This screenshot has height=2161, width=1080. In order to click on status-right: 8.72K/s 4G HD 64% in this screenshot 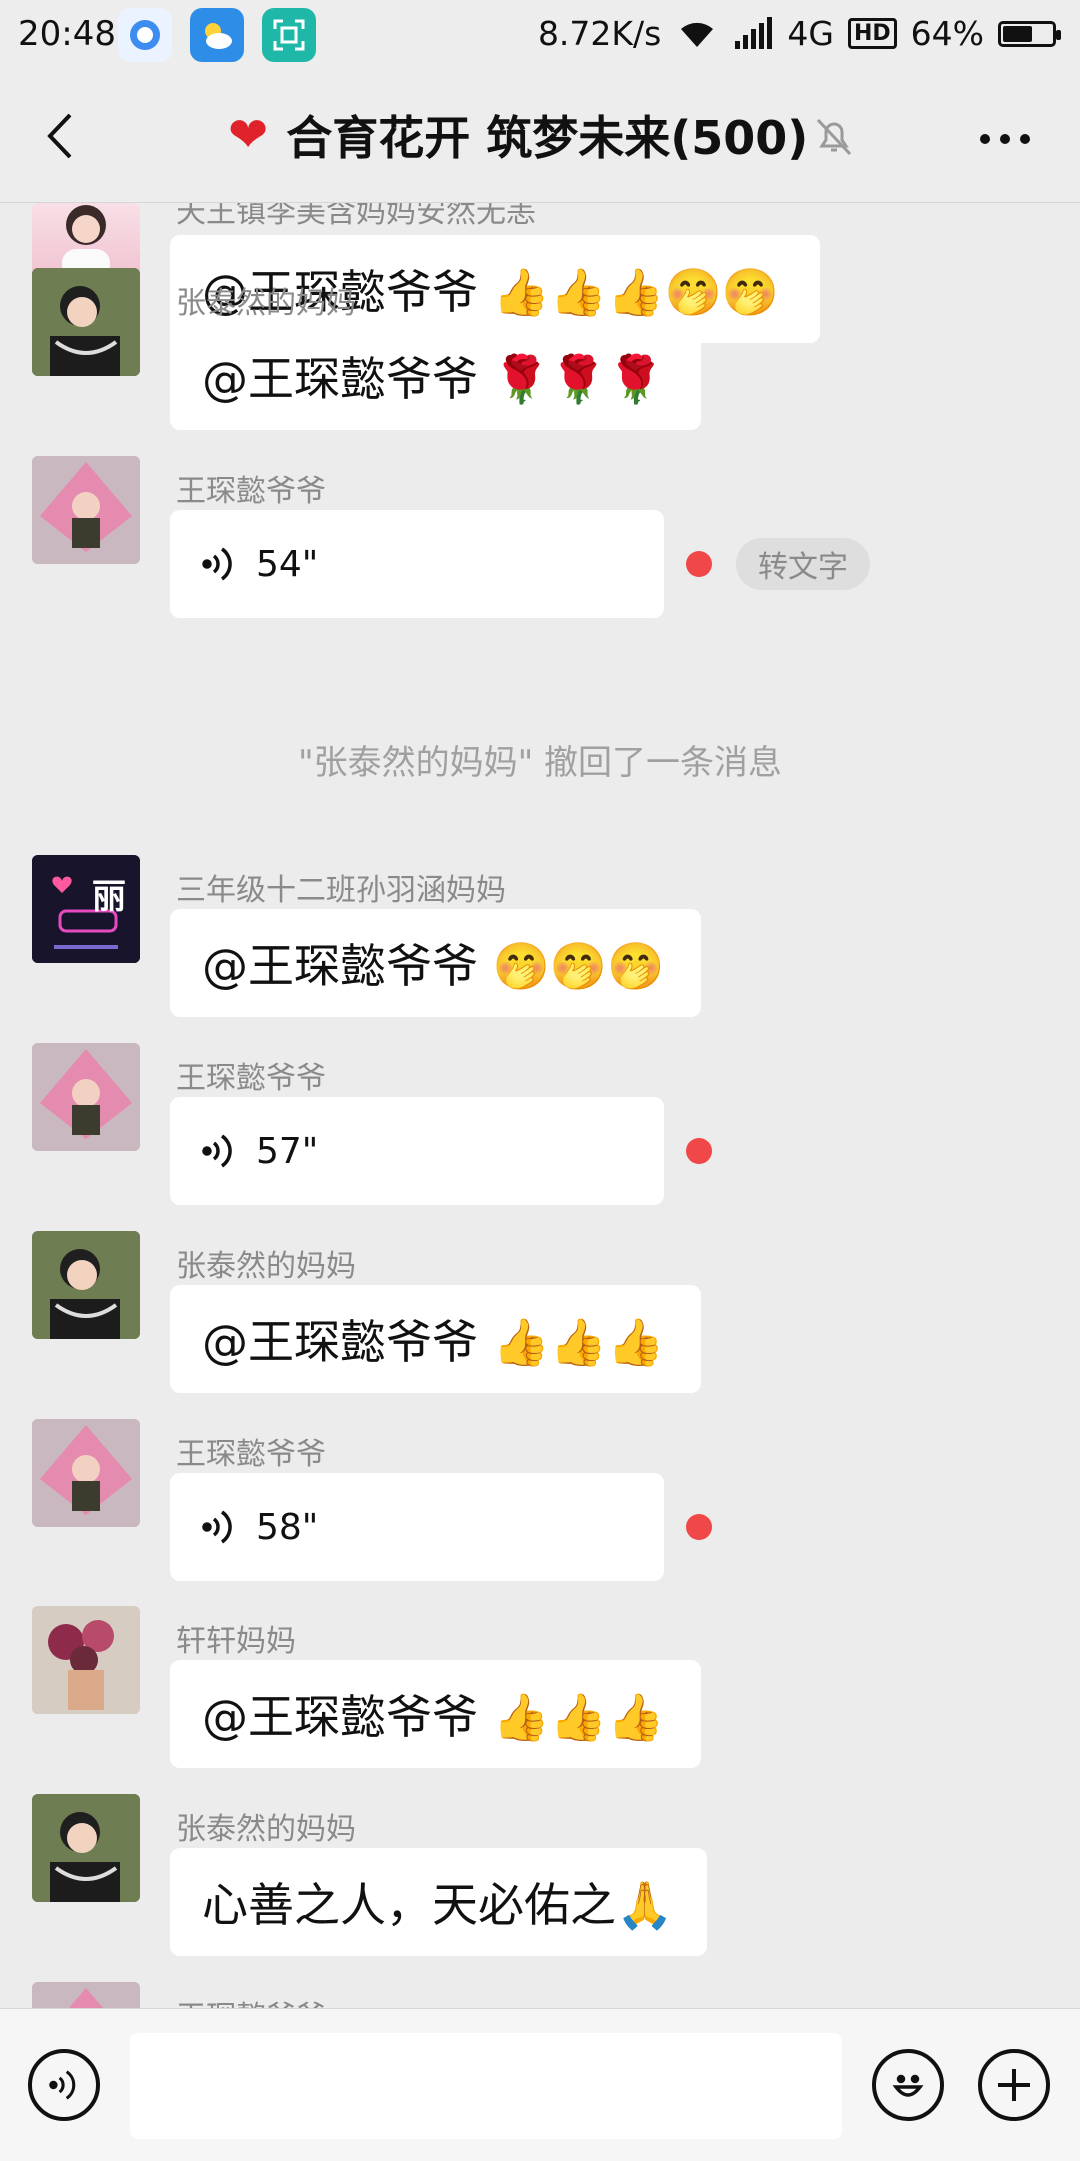, I will do `click(799, 33)`.